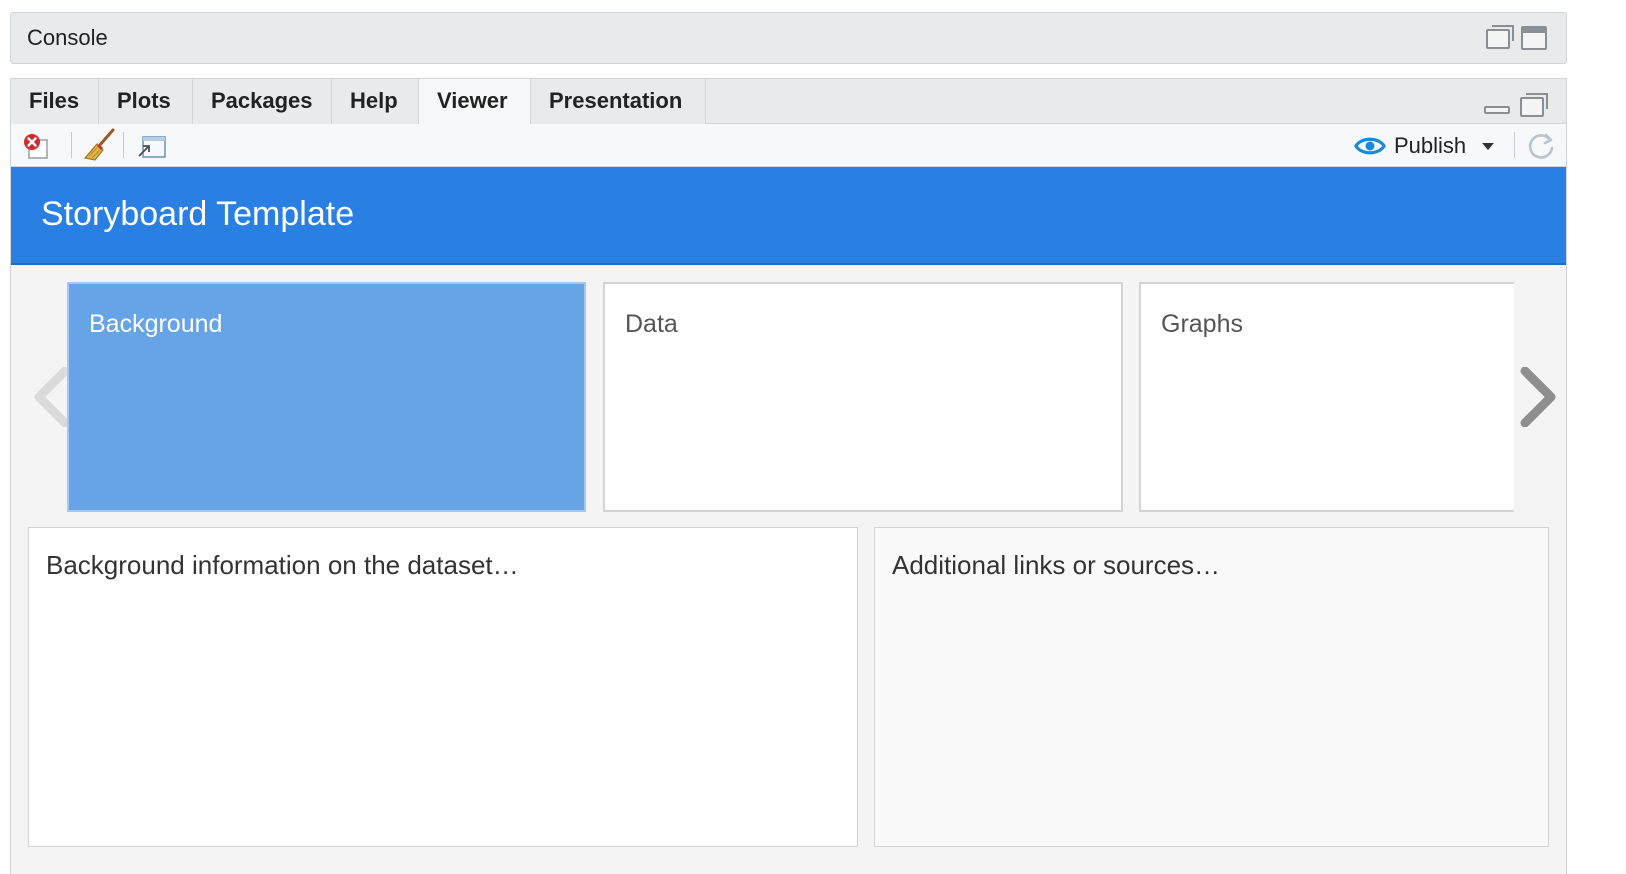 The height and width of the screenshot is (874, 1626). Describe the element at coordinates (156, 324) in the screenshot. I see `story-card-label: Background` at that location.